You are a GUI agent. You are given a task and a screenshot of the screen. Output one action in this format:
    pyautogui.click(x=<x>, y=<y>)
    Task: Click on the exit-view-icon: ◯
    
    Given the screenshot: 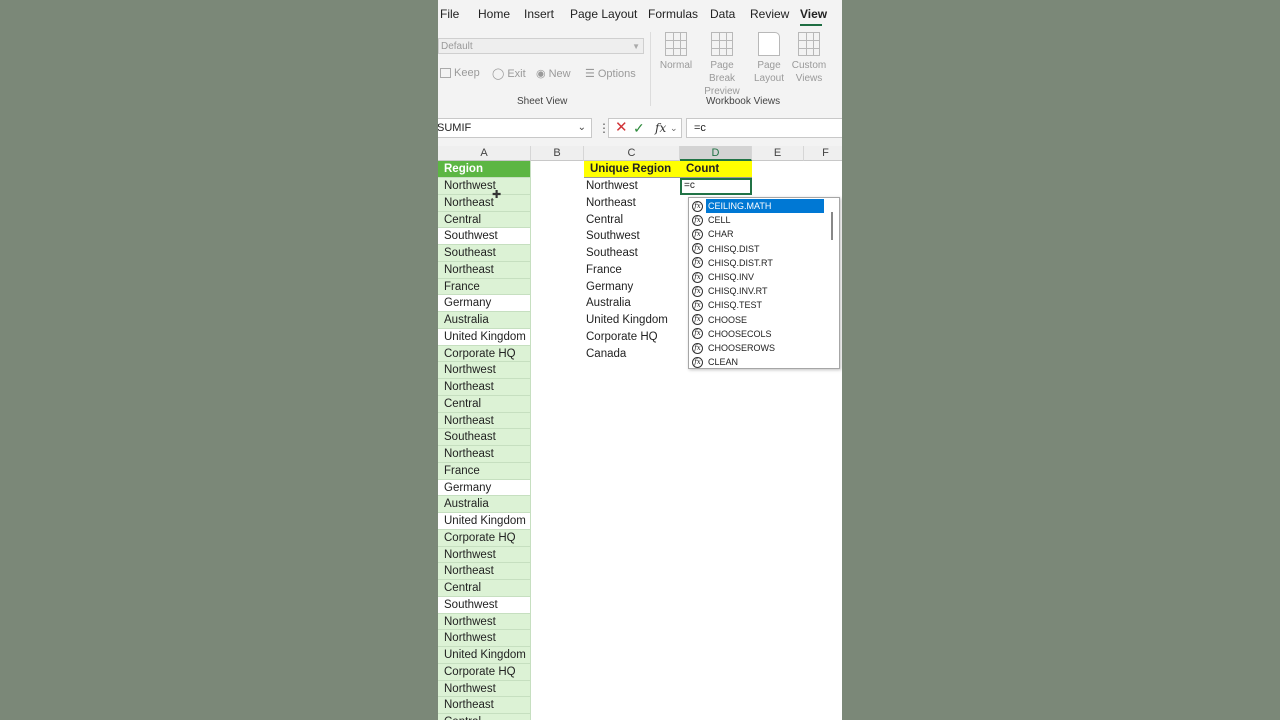 What is the action you would take?
    pyautogui.click(x=498, y=74)
    